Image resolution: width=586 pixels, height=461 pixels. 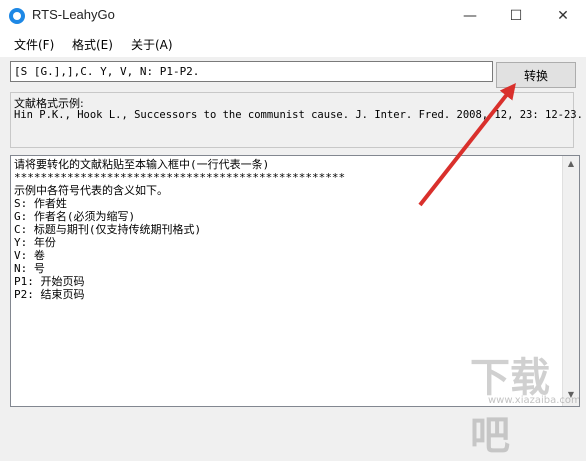 I want to click on legend-line-g: G: 作者名(必须为缩写), so click(x=75, y=216).